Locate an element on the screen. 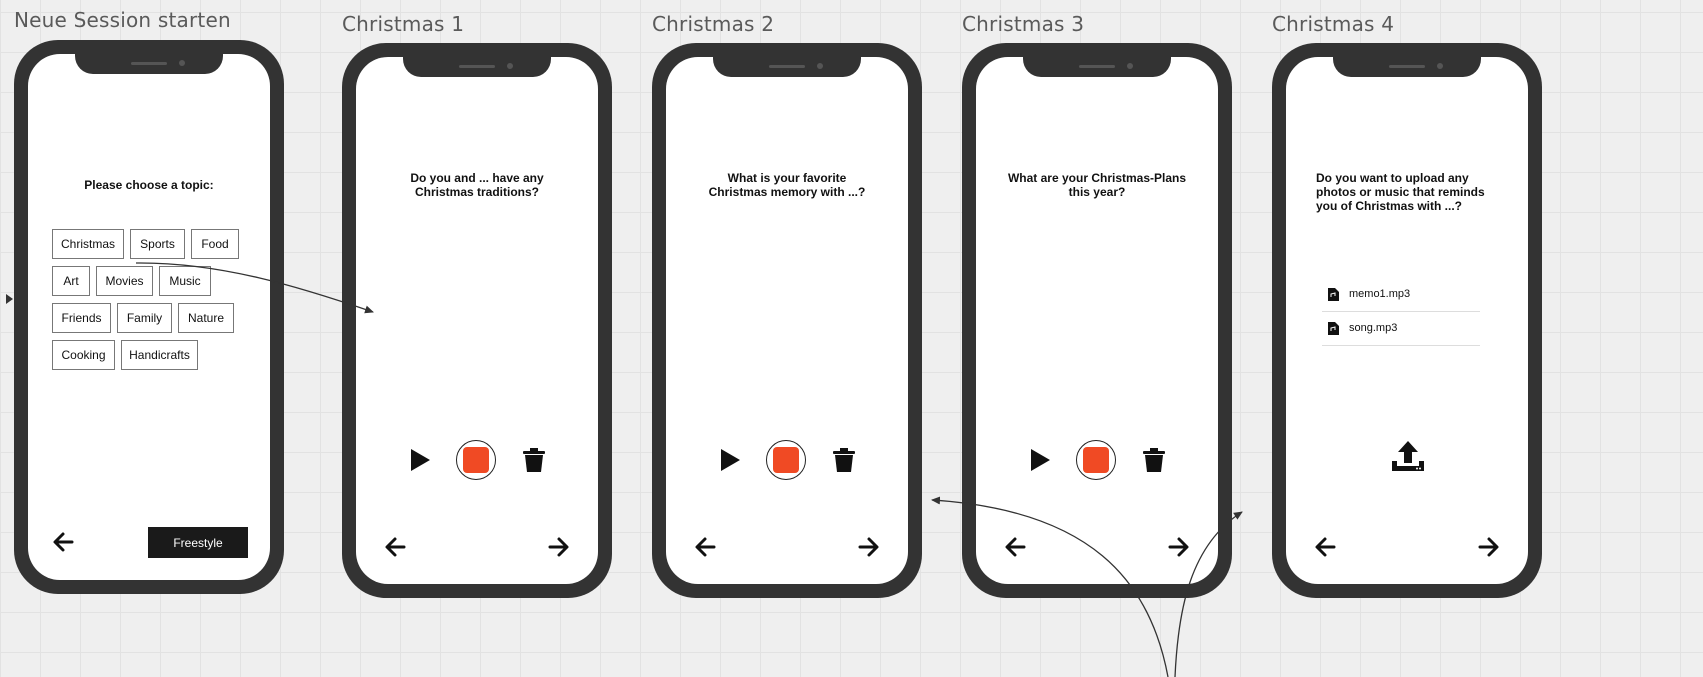 The height and width of the screenshot is (677, 1703). file-list-item: memo1.mp3 is located at coordinates (1401, 294).